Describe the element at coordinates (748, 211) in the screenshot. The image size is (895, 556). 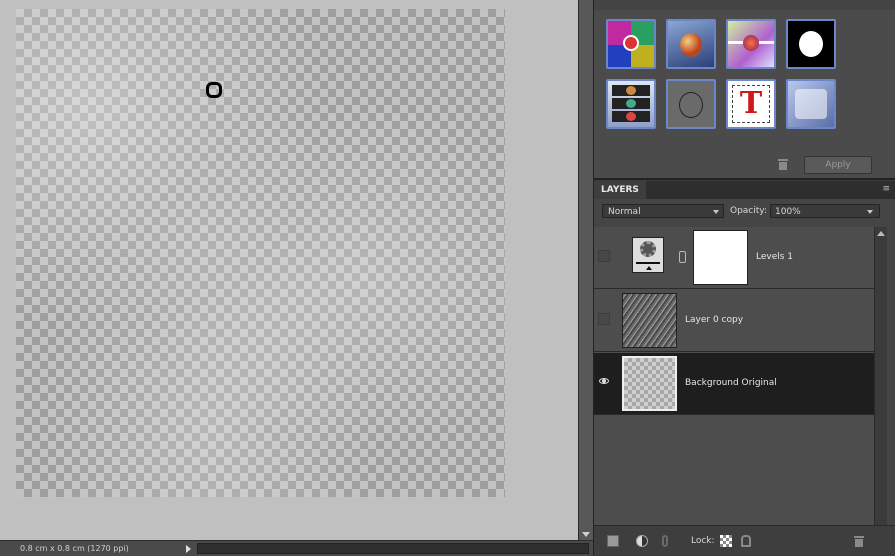
I see `opacity-label: Opacity:` at that location.